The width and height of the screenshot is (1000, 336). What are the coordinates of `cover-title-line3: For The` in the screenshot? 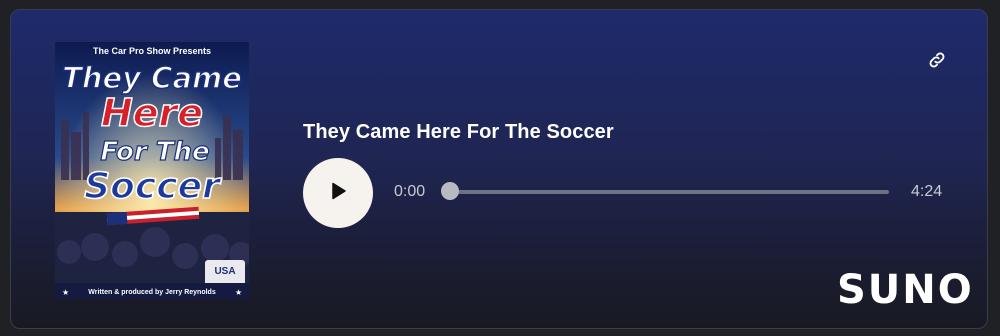 It's located at (154, 152).